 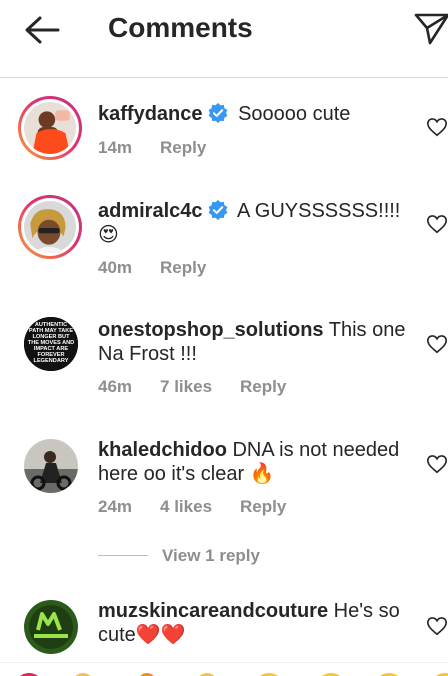 What do you see at coordinates (430, 28) in the screenshot?
I see `paper-plane-icon` at bounding box center [430, 28].